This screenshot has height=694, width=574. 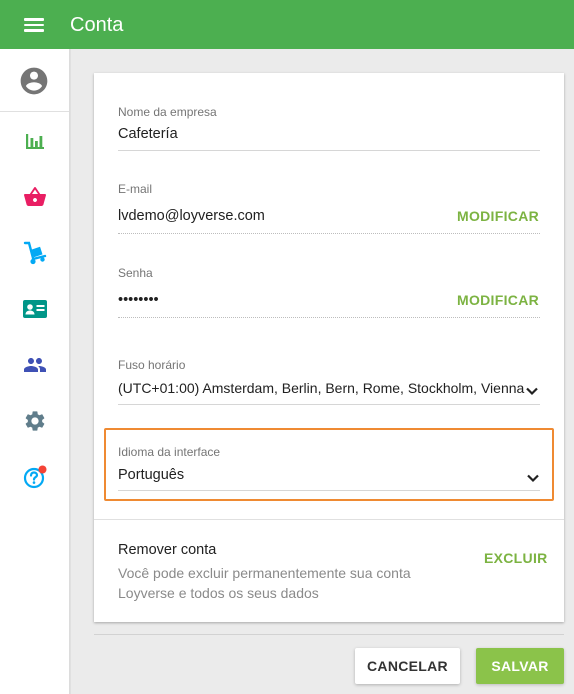 What do you see at coordinates (498, 216) in the screenshot?
I see `modify-email-button: MODIFICAR` at bounding box center [498, 216].